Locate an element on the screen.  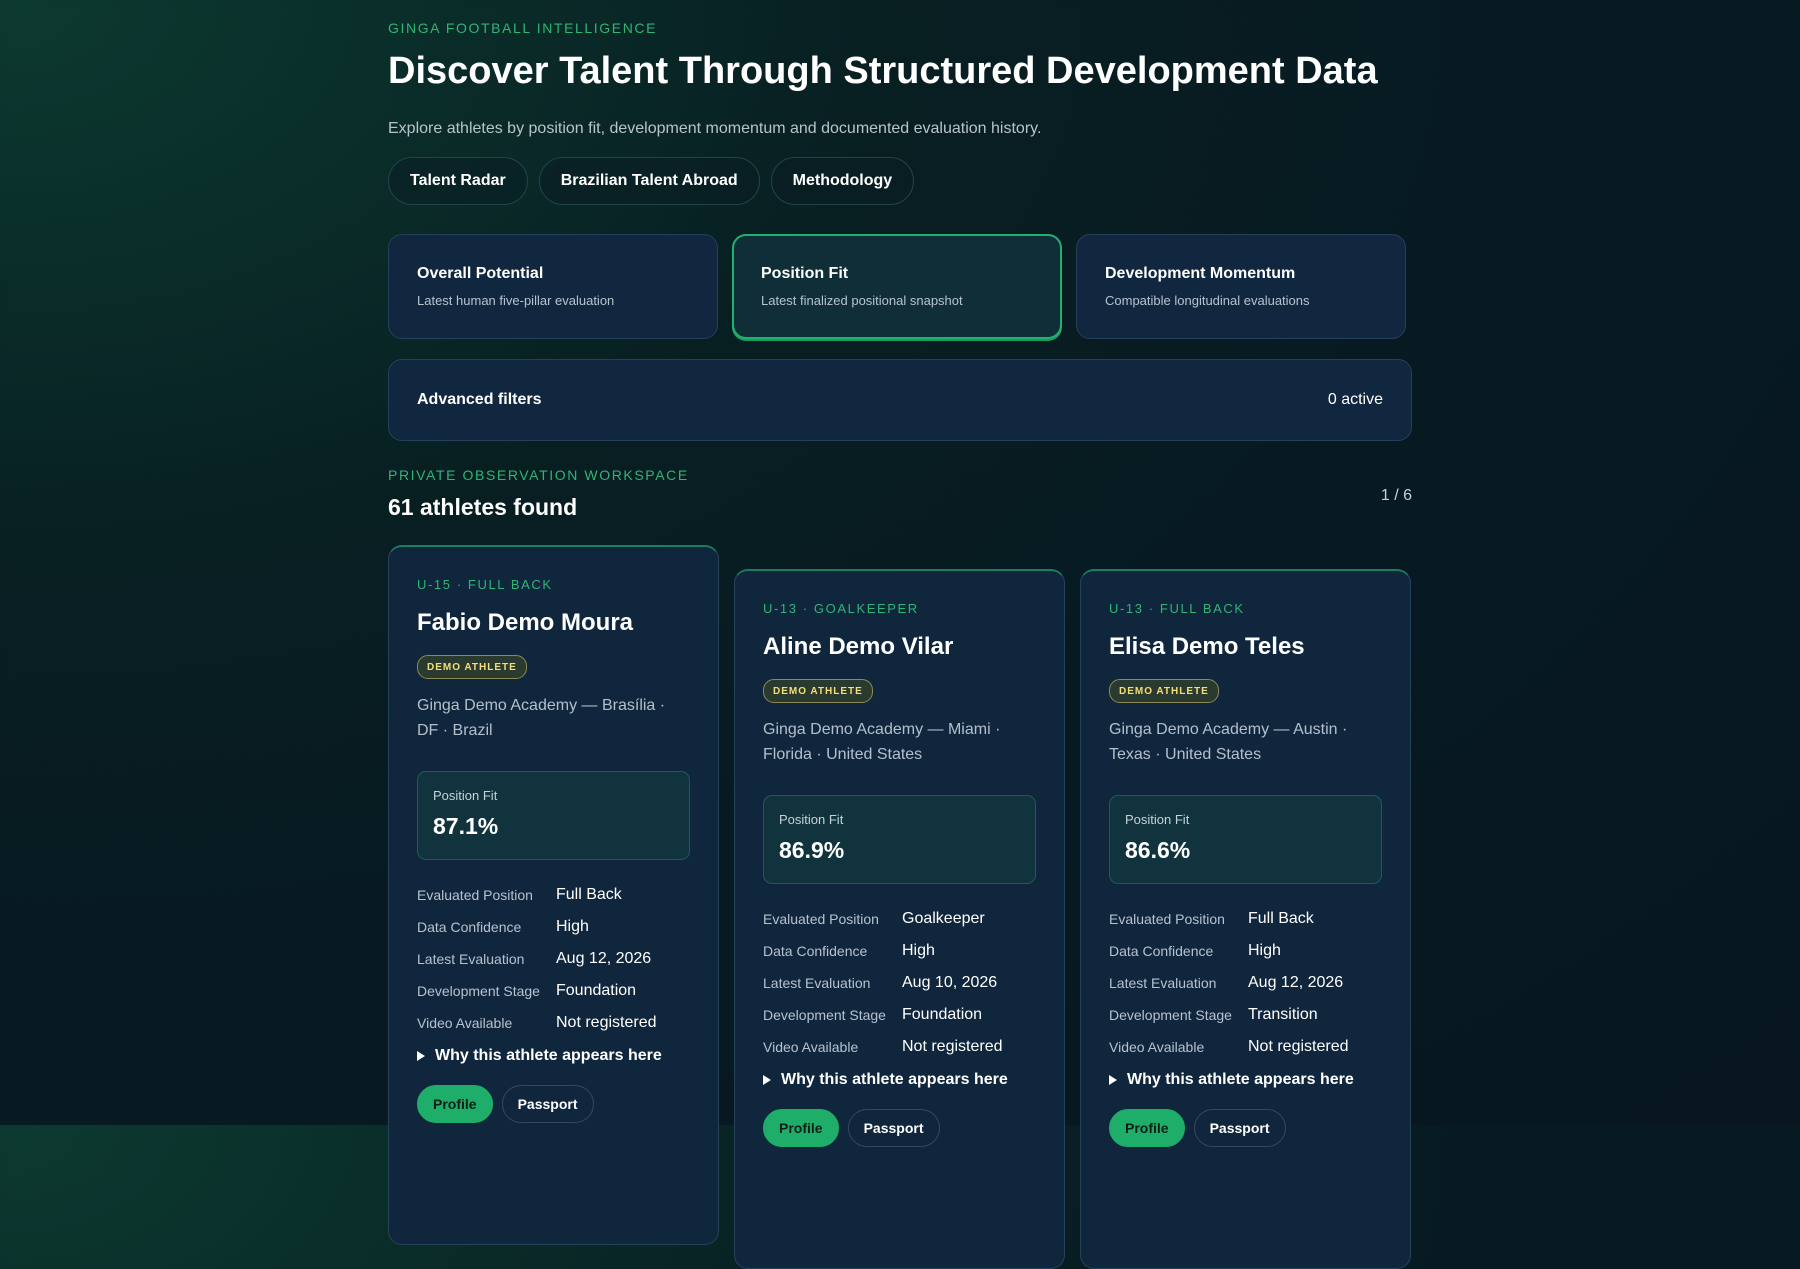
nav-methodology: Methodology is located at coordinates (842, 181).